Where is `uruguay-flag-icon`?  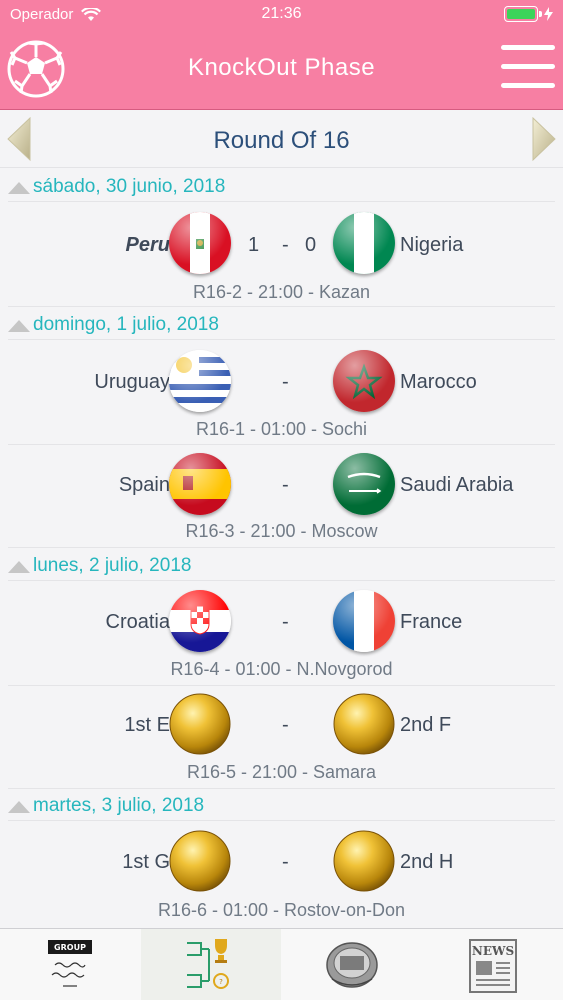 uruguay-flag-icon is located at coordinates (200, 381).